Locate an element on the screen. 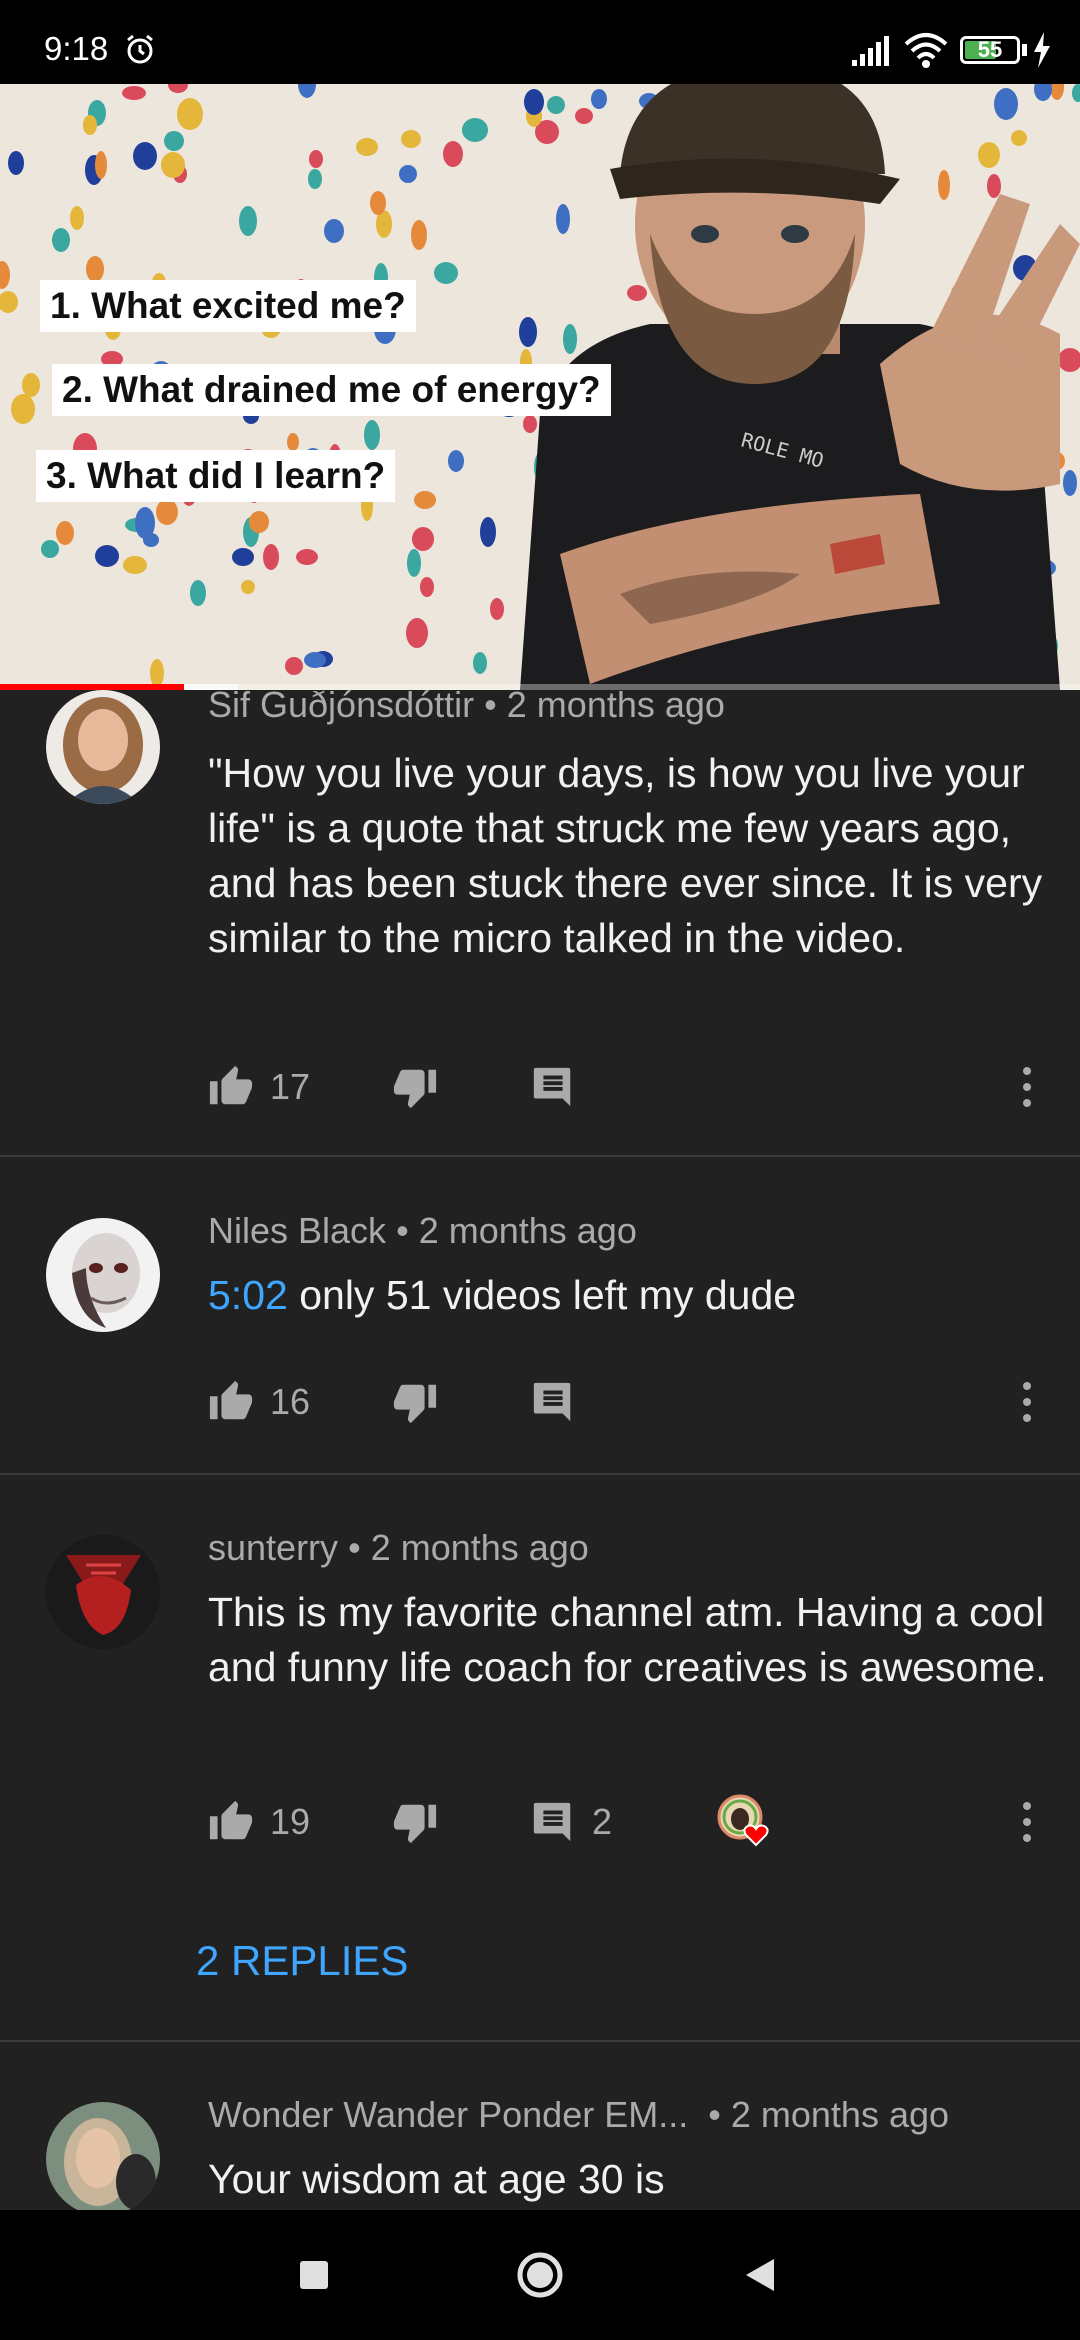 The width and height of the screenshot is (1080, 2340). view-replies-button: 2 REPLIES is located at coordinates (302, 1961).